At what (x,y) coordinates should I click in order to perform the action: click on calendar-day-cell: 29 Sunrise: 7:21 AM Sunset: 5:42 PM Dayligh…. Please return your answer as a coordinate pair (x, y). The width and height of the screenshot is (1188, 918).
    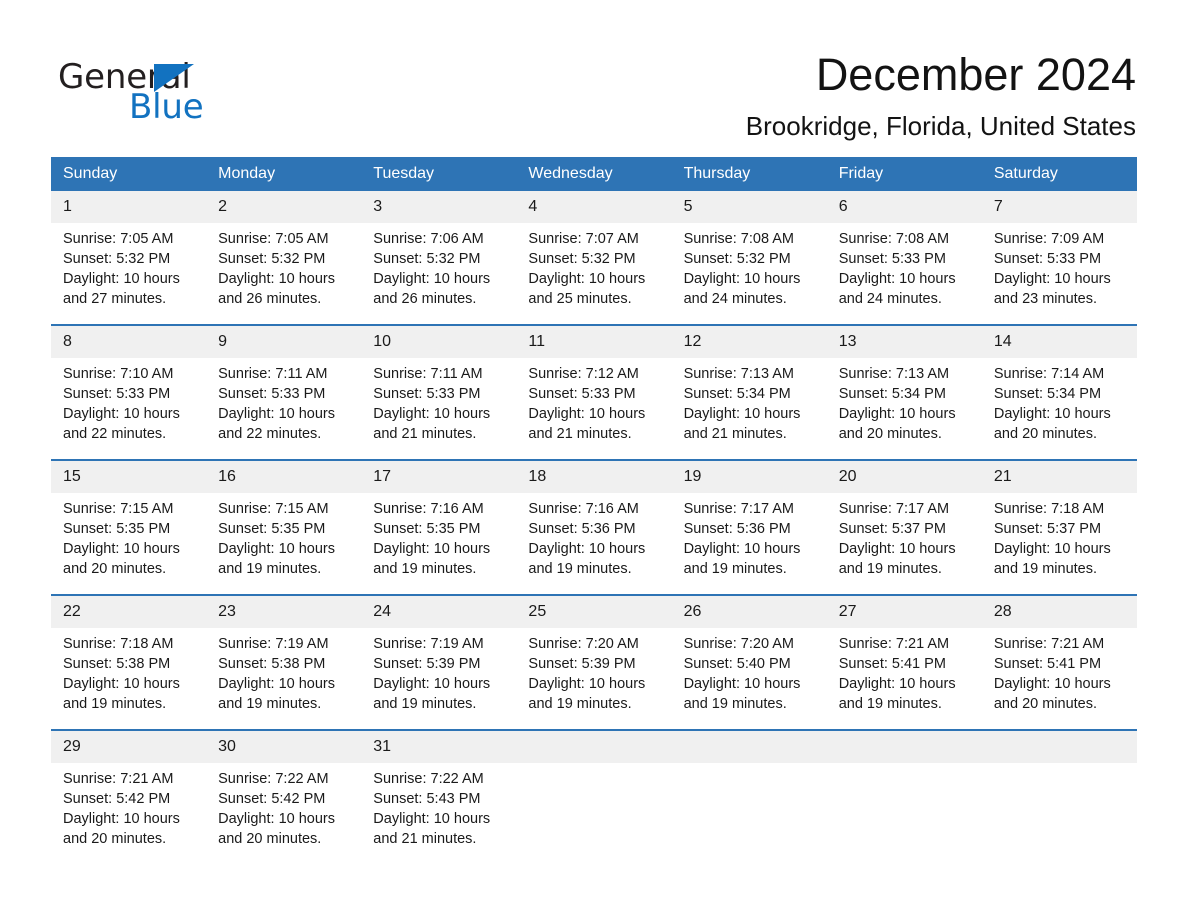
    Looking at the image, I should click on (129, 788).